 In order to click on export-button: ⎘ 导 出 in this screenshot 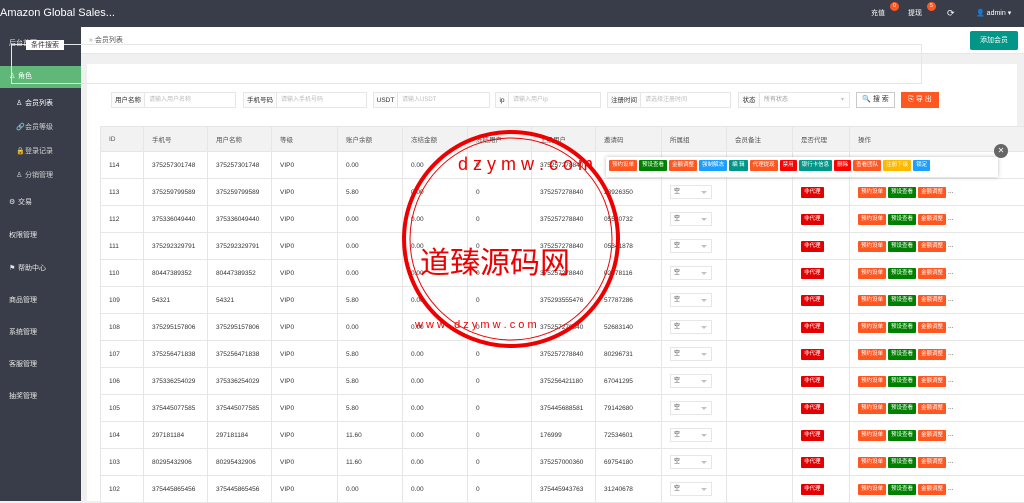, I will do `click(920, 100)`.